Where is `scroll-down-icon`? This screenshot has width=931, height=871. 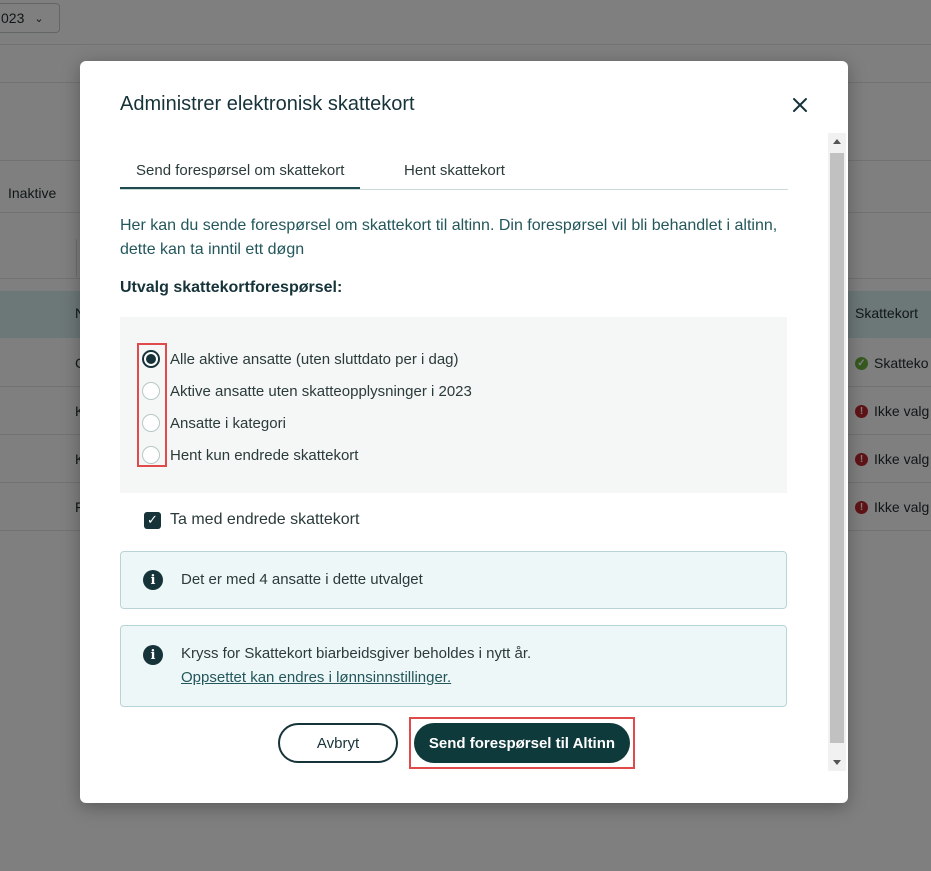
scroll-down-icon is located at coordinates (837, 762).